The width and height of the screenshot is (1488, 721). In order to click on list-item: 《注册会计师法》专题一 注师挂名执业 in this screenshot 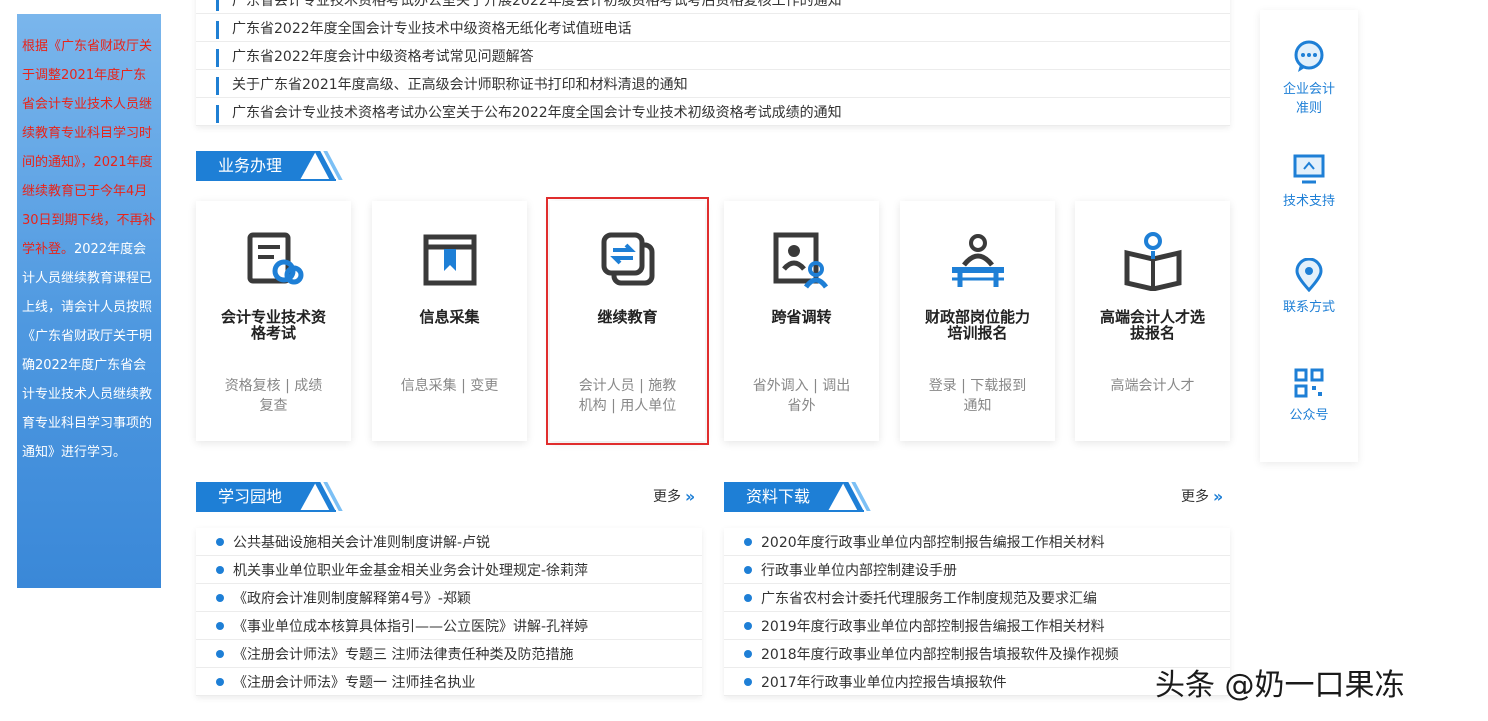, I will do `click(449, 682)`.